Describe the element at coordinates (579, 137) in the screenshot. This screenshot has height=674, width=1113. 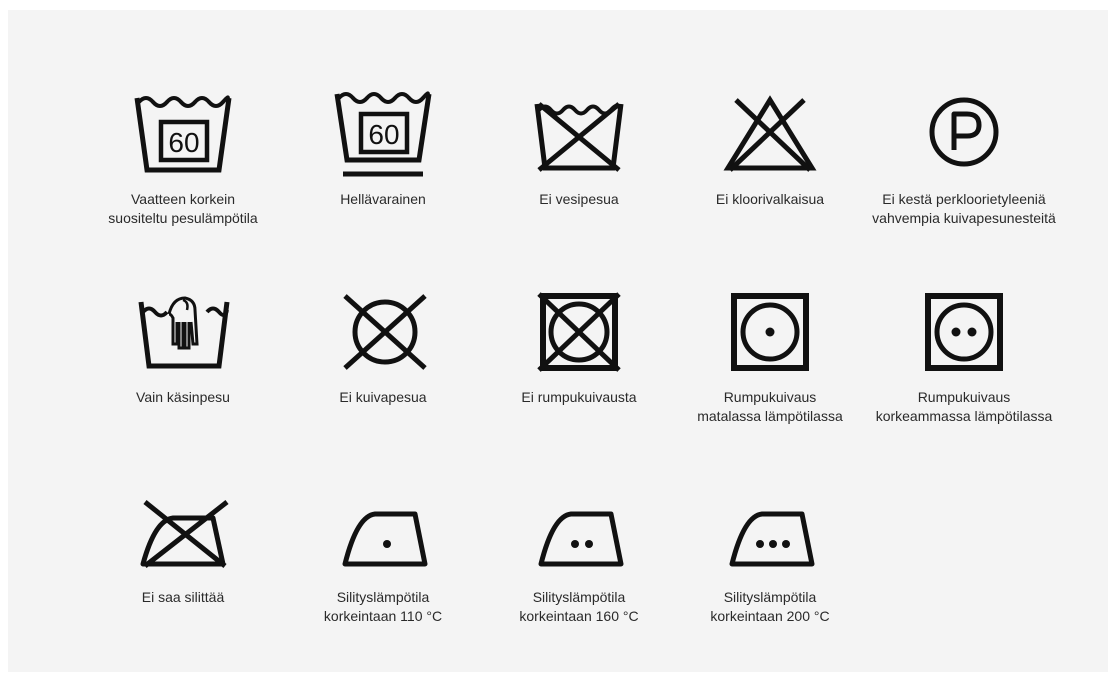
I see `no-wash-icon` at that location.